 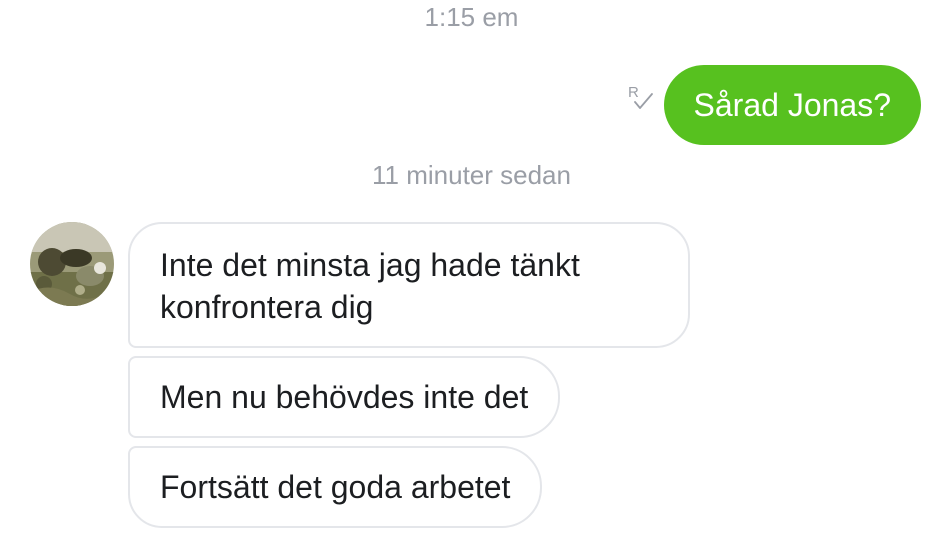 I want to click on message-line: konfrontera dig, so click(x=267, y=307).